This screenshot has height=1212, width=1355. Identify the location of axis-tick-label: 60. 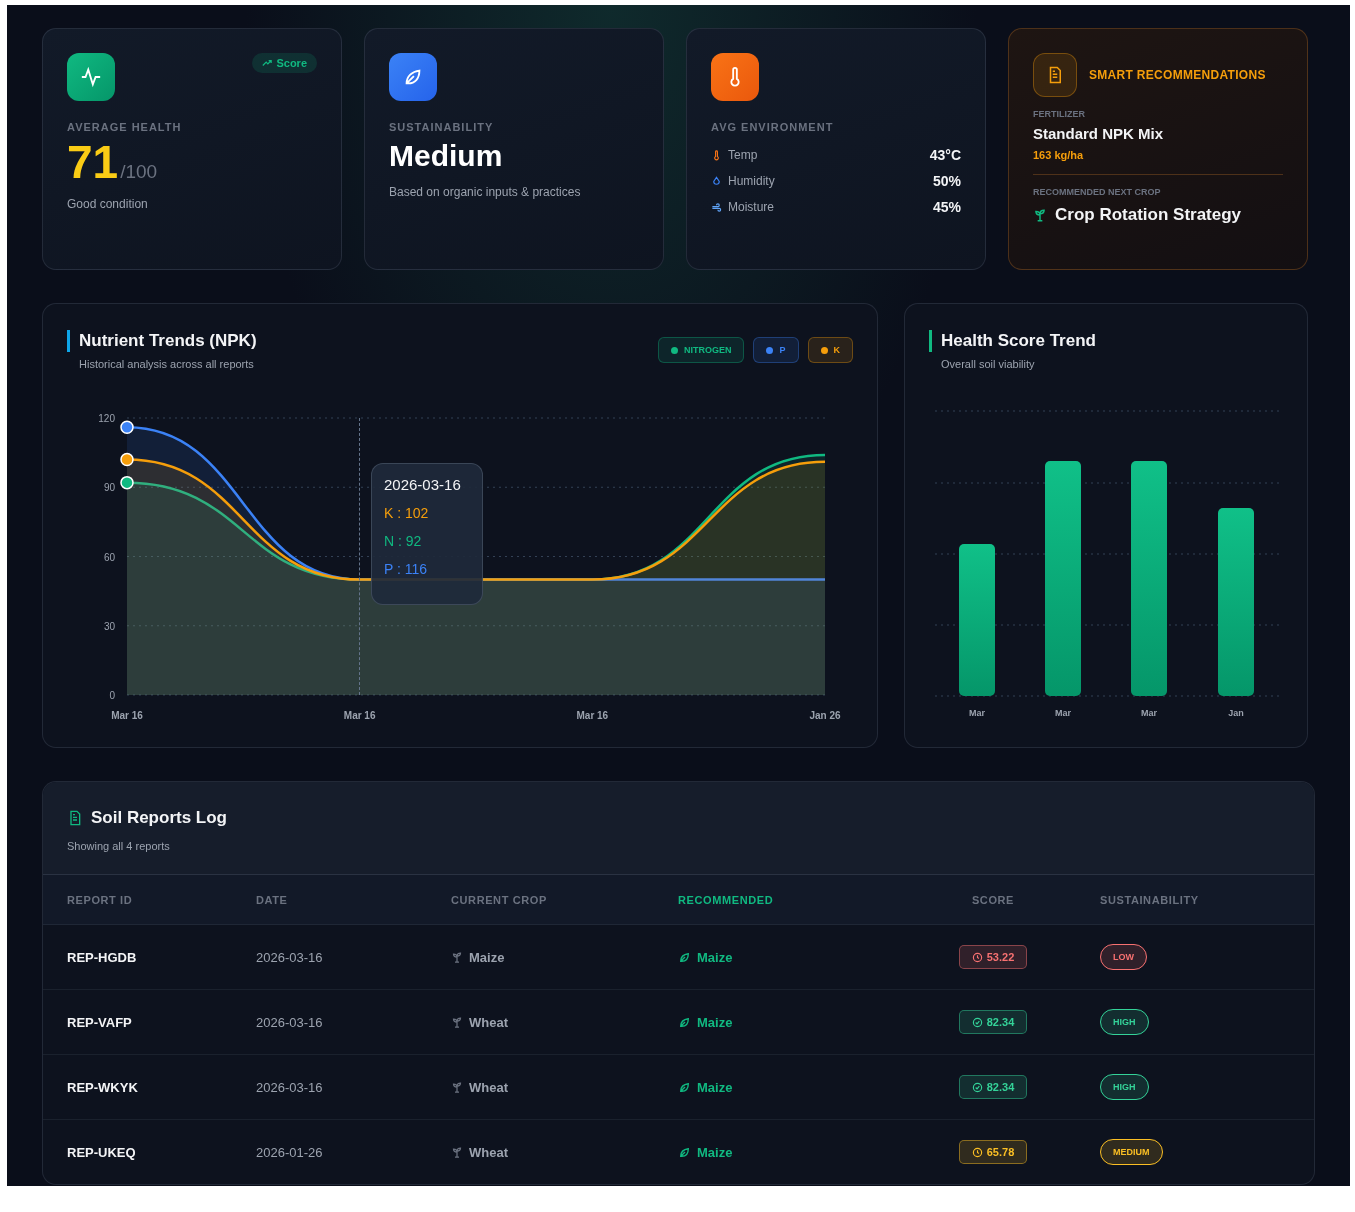
(109, 557).